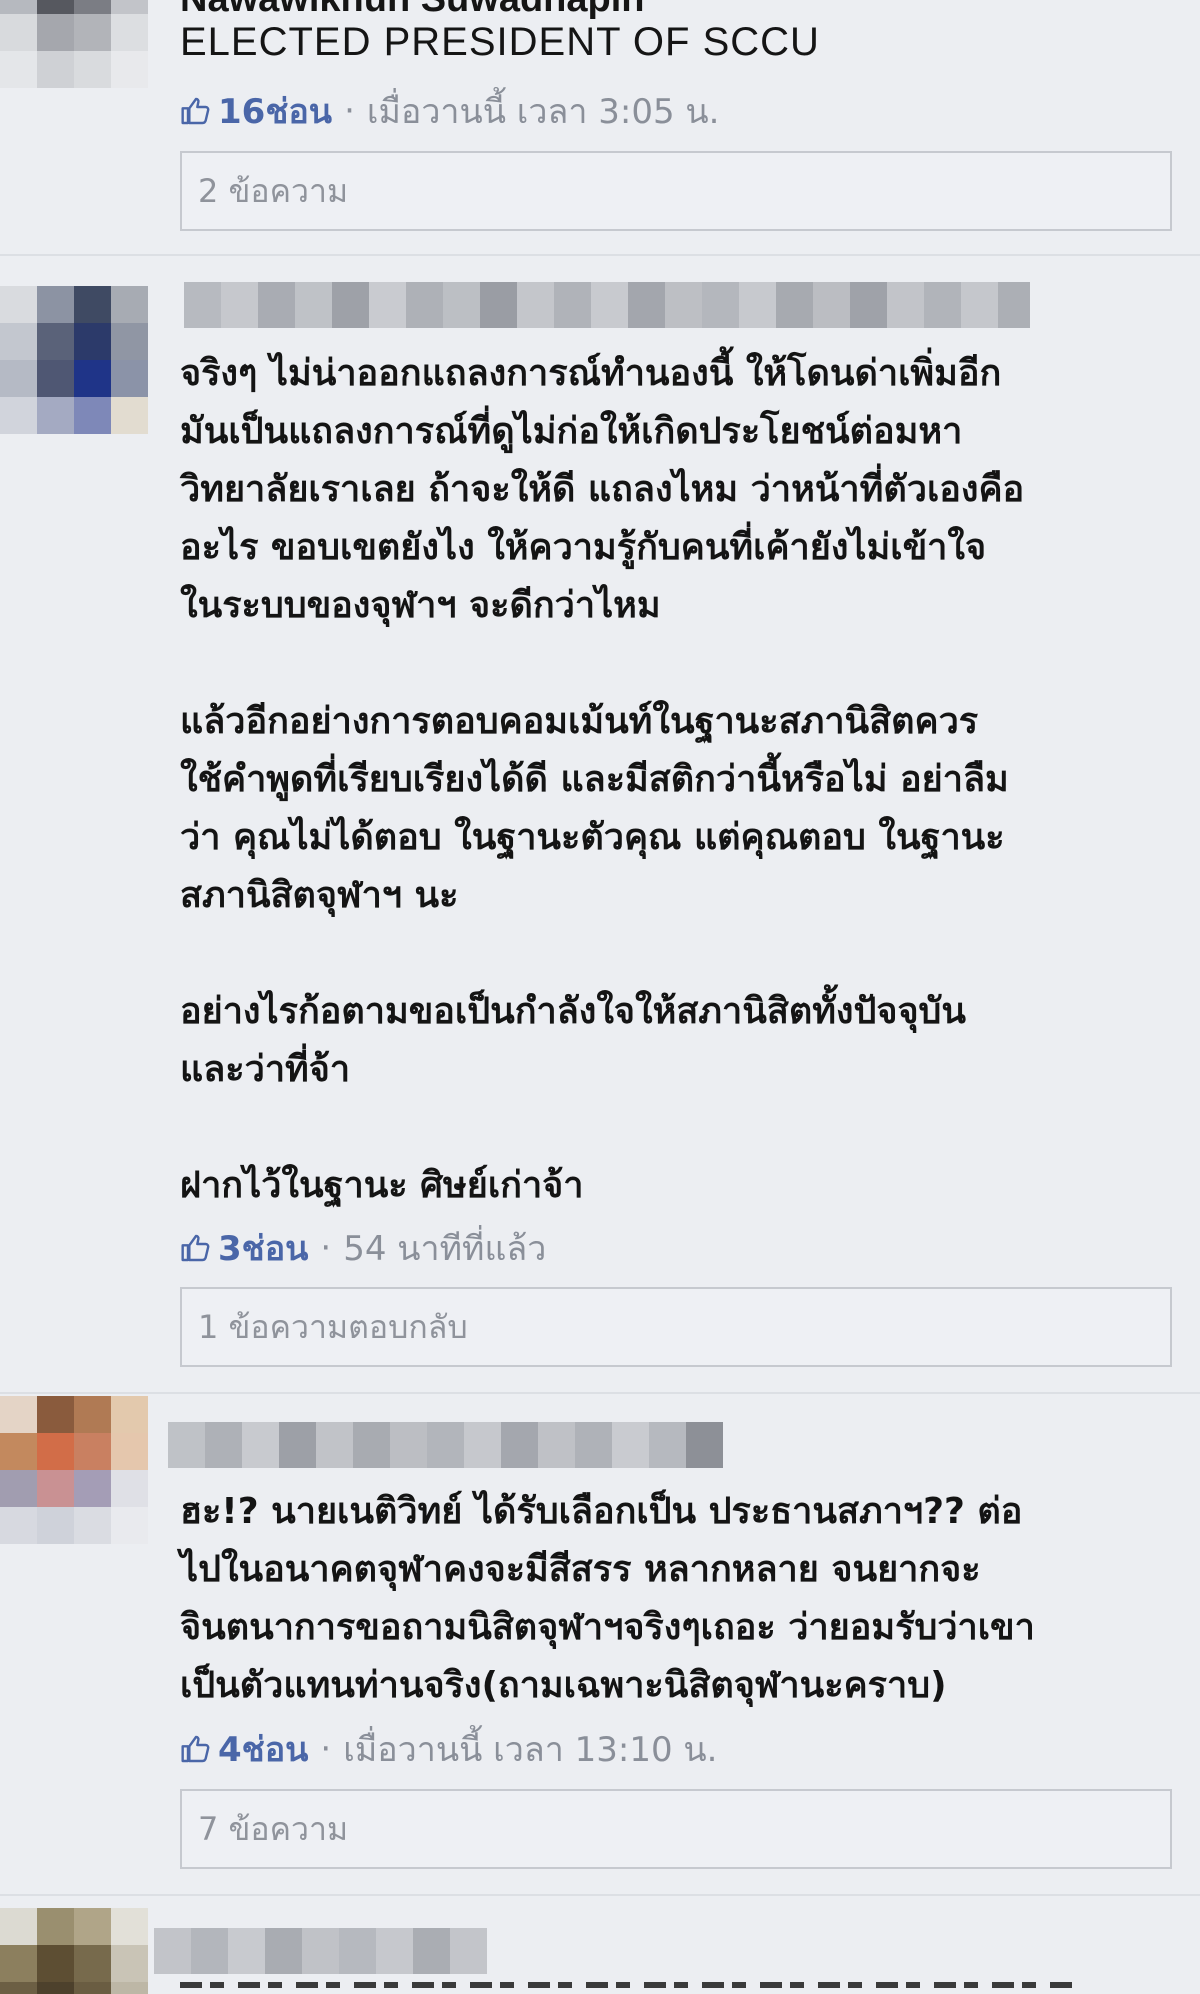 The image size is (1200, 1994). What do you see at coordinates (500, 42) in the screenshot?
I see `comment-text: ELECTED PRESIDENT OF SCCU` at bounding box center [500, 42].